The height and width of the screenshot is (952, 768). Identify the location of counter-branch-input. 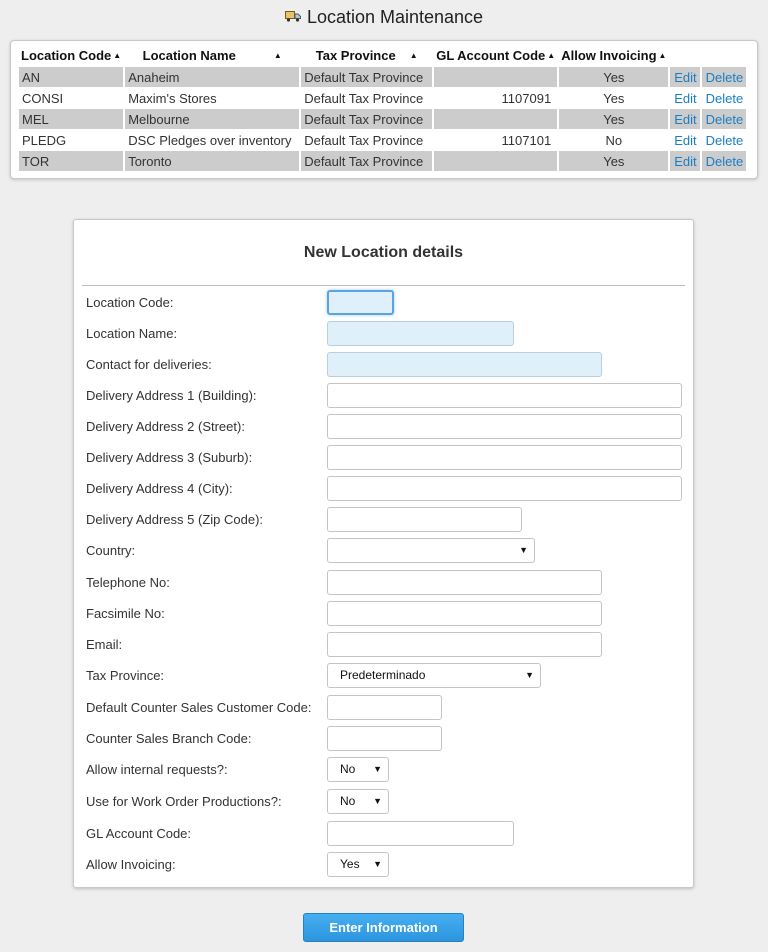
(384, 738).